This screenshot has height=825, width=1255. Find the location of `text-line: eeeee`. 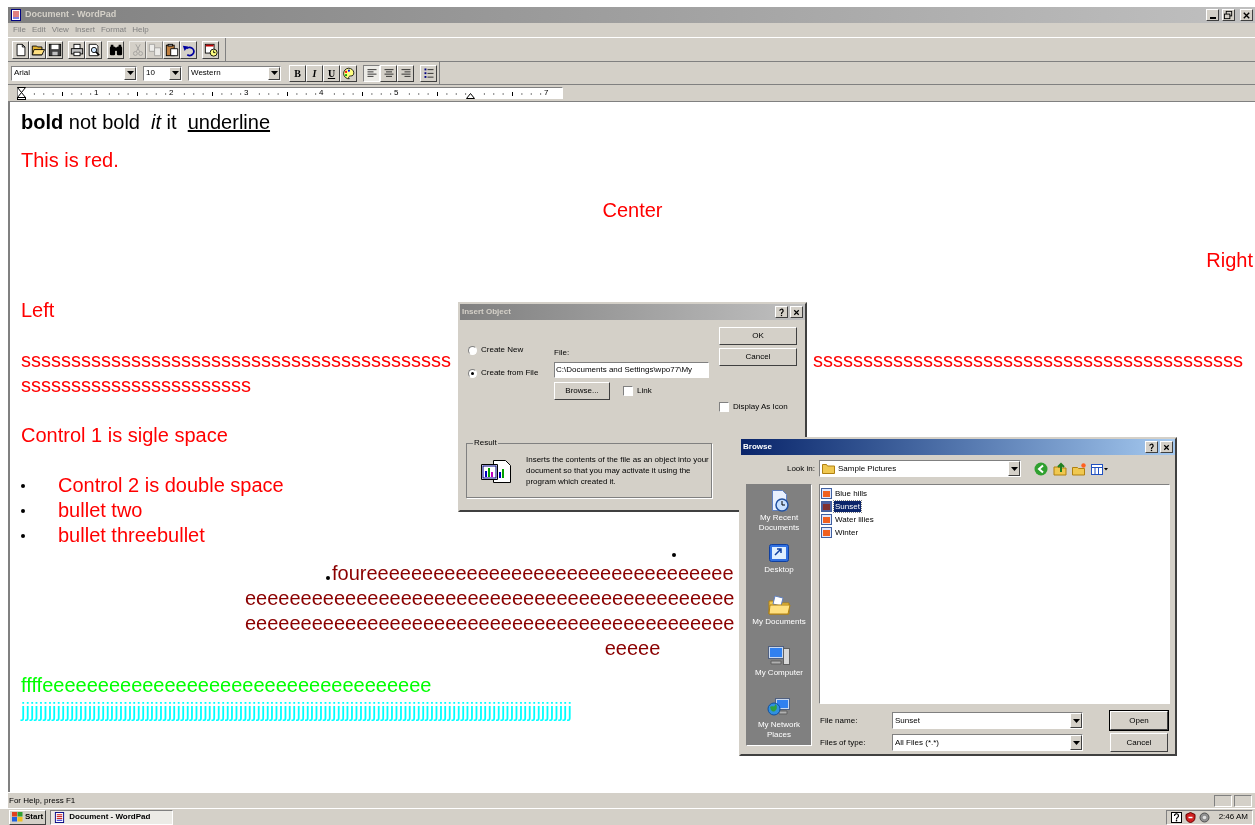

text-line: eeeee is located at coordinates (632, 648).